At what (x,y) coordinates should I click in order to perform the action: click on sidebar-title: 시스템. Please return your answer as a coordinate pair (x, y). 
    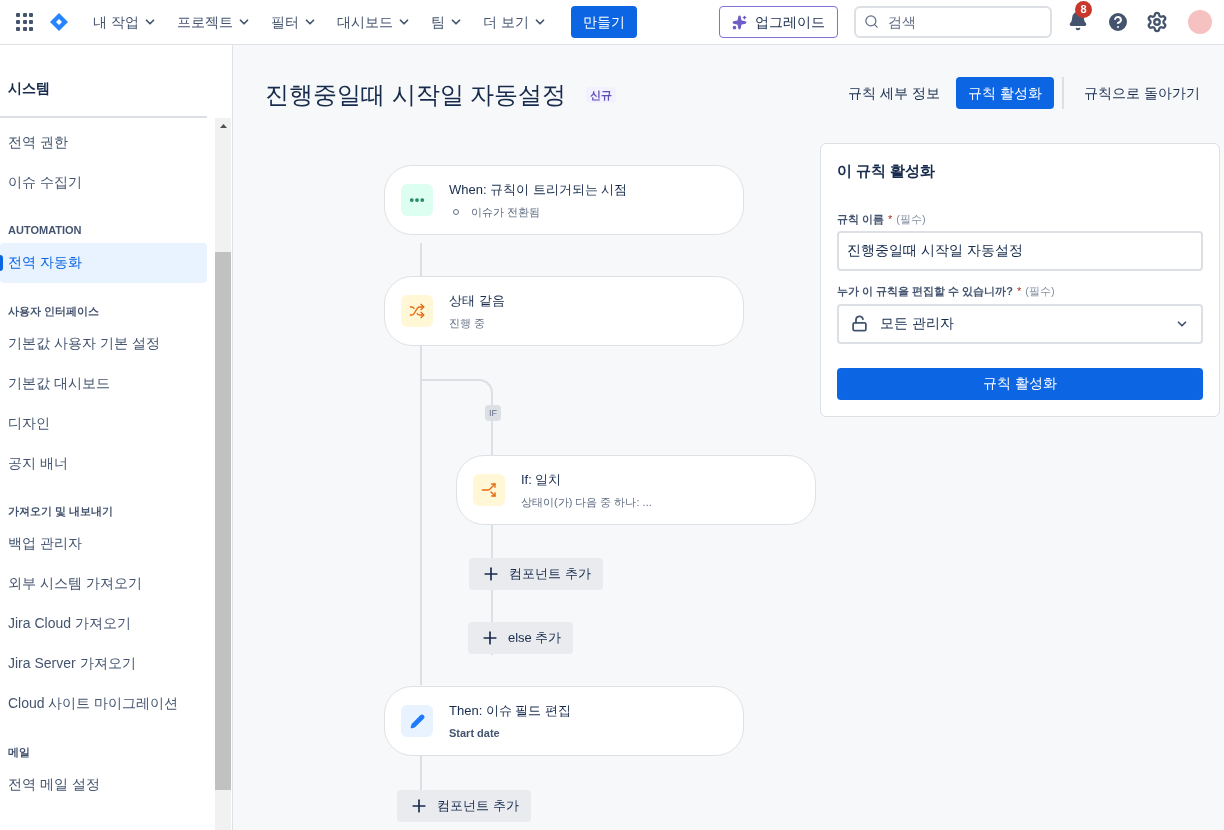
    Looking at the image, I should click on (103, 81).